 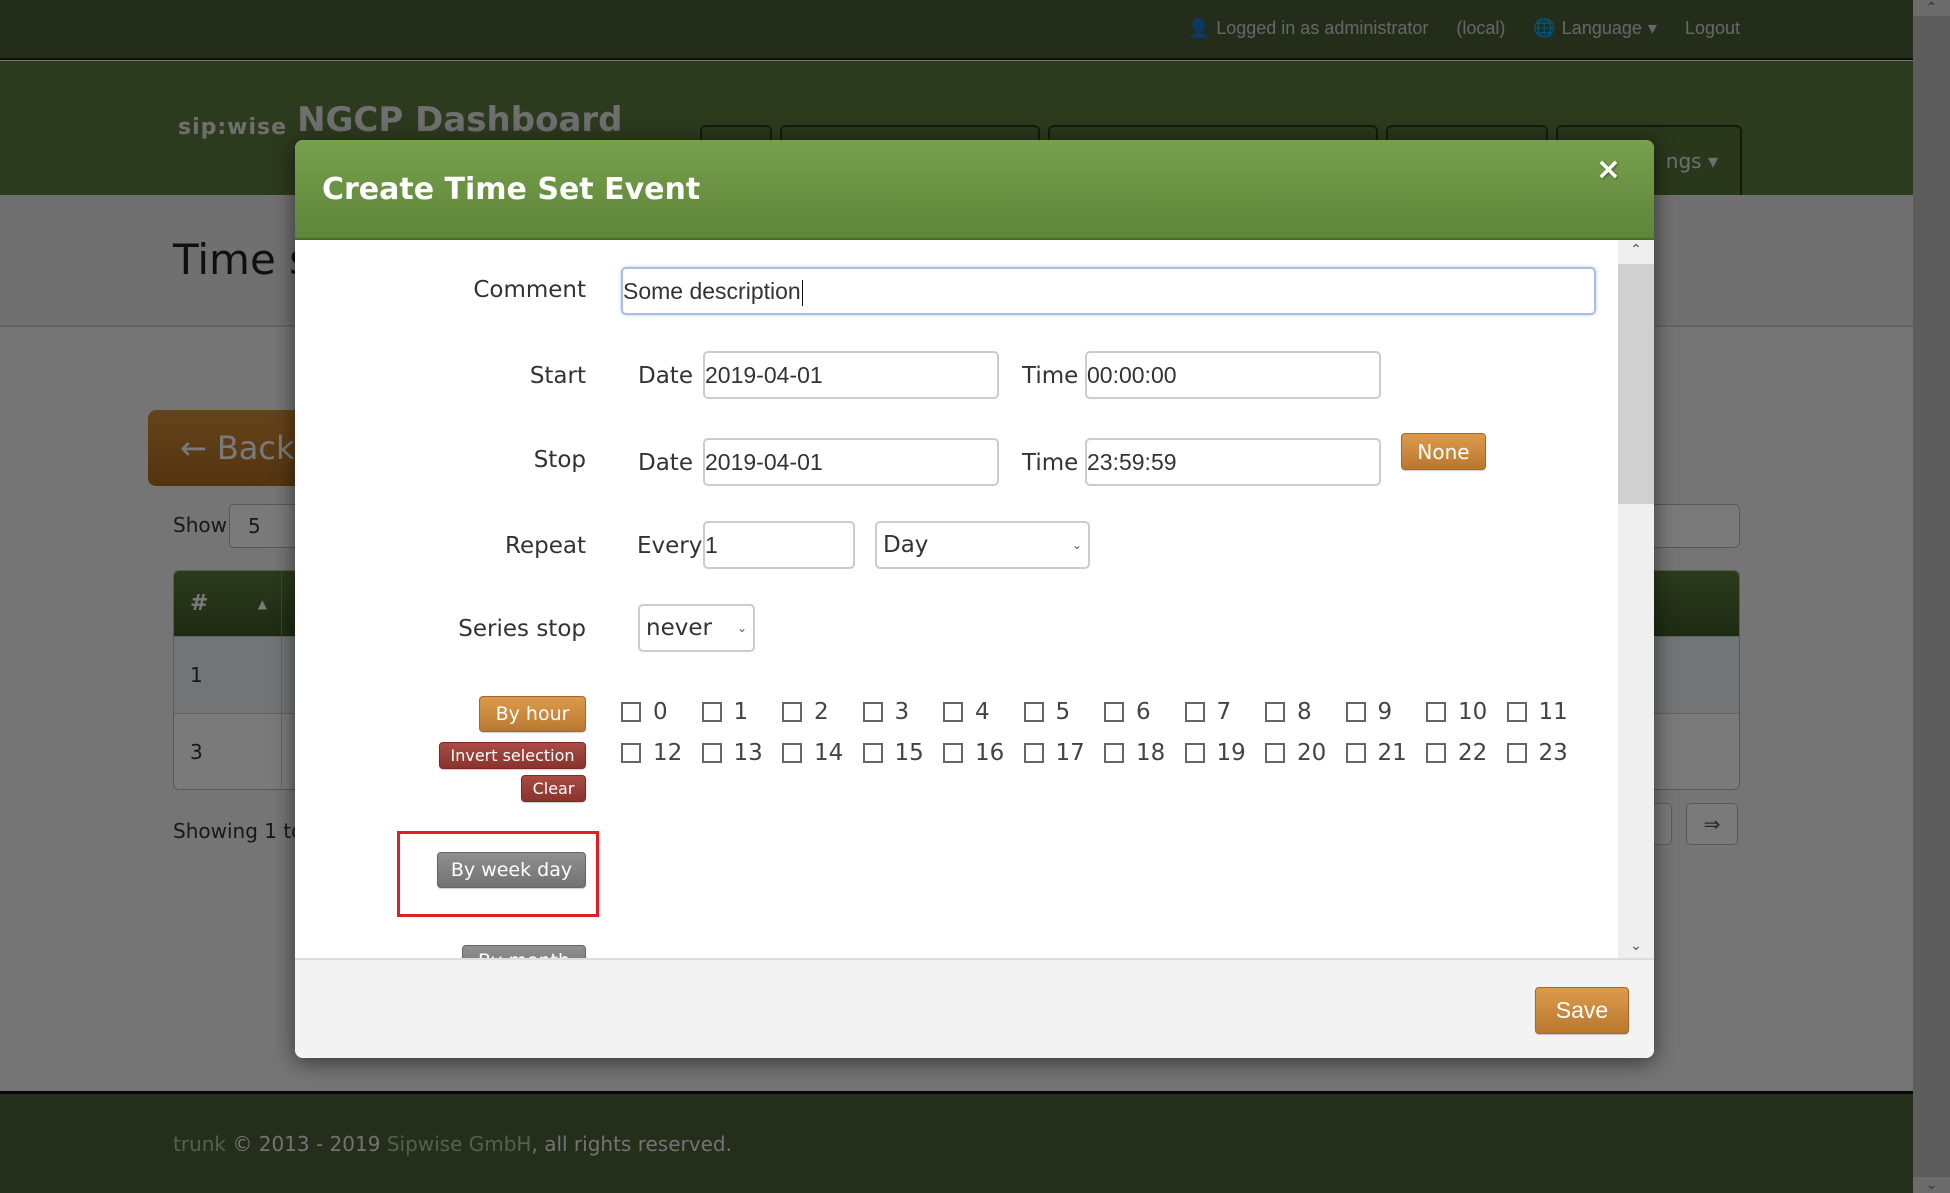 I want to click on hour-label: 16, so click(x=990, y=753).